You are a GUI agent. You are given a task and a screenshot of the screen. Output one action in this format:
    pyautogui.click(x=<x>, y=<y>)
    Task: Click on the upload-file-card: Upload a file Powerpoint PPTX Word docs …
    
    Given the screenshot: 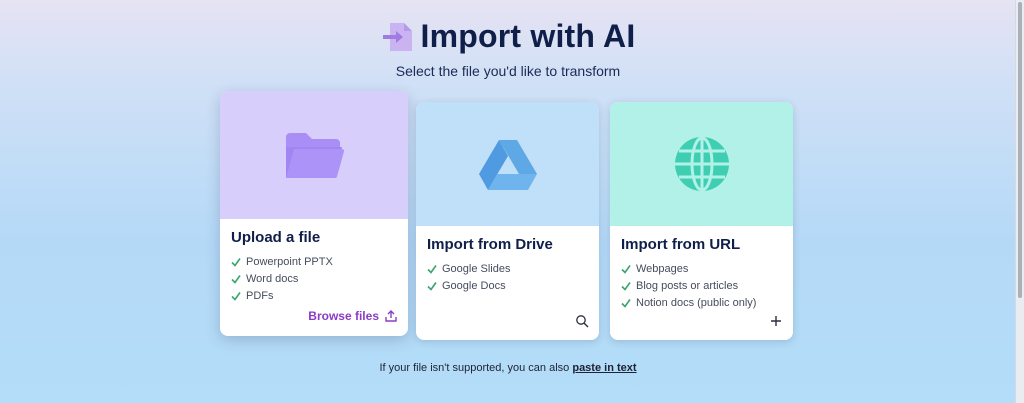 What is the action you would take?
    pyautogui.click(x=314, y=213)
    